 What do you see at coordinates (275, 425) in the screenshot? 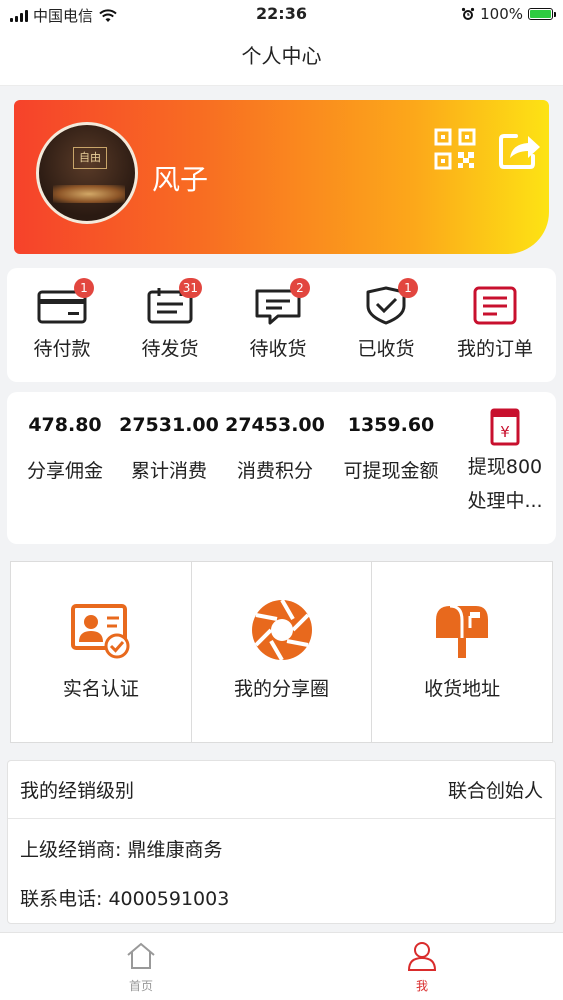
I see `stat-value: 27453.00` at bounding box center [275, 425].